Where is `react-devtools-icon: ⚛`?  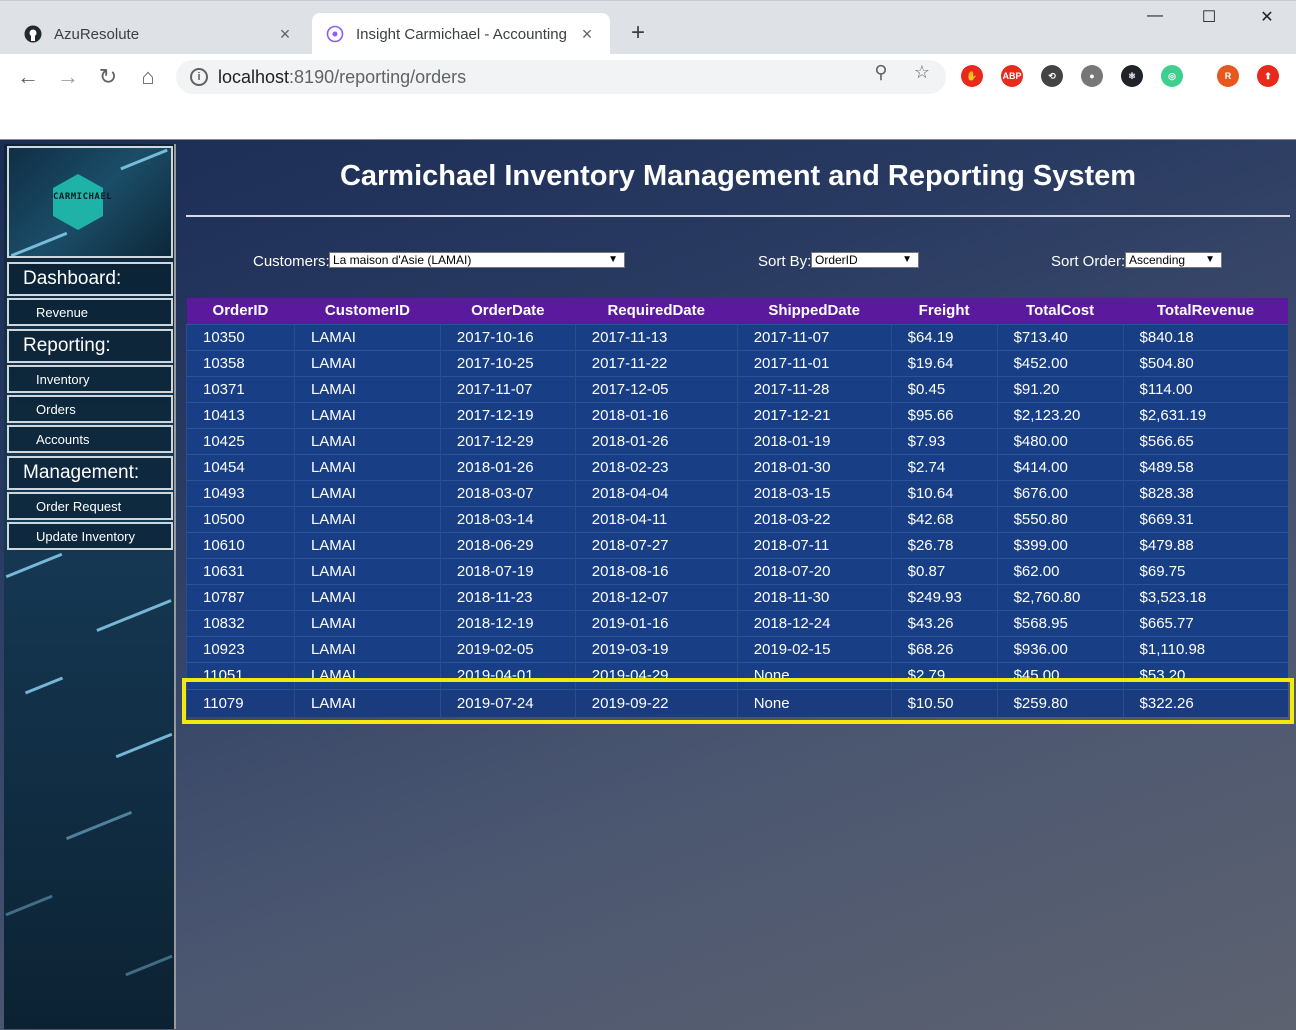
react-devtools-icon: ⚛ is located at coordinates (1132, 76).